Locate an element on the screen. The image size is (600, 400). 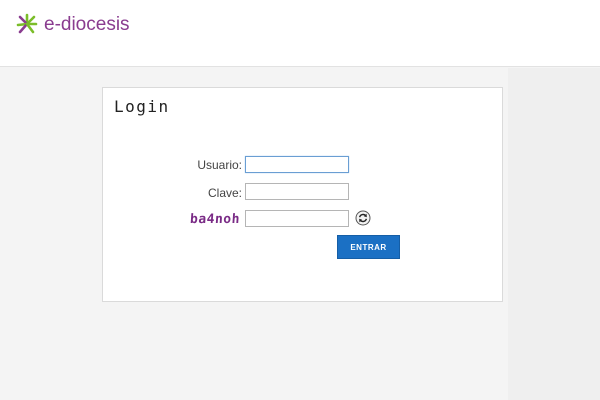
logo: e-diocesis is located at coordinates (72, 25).